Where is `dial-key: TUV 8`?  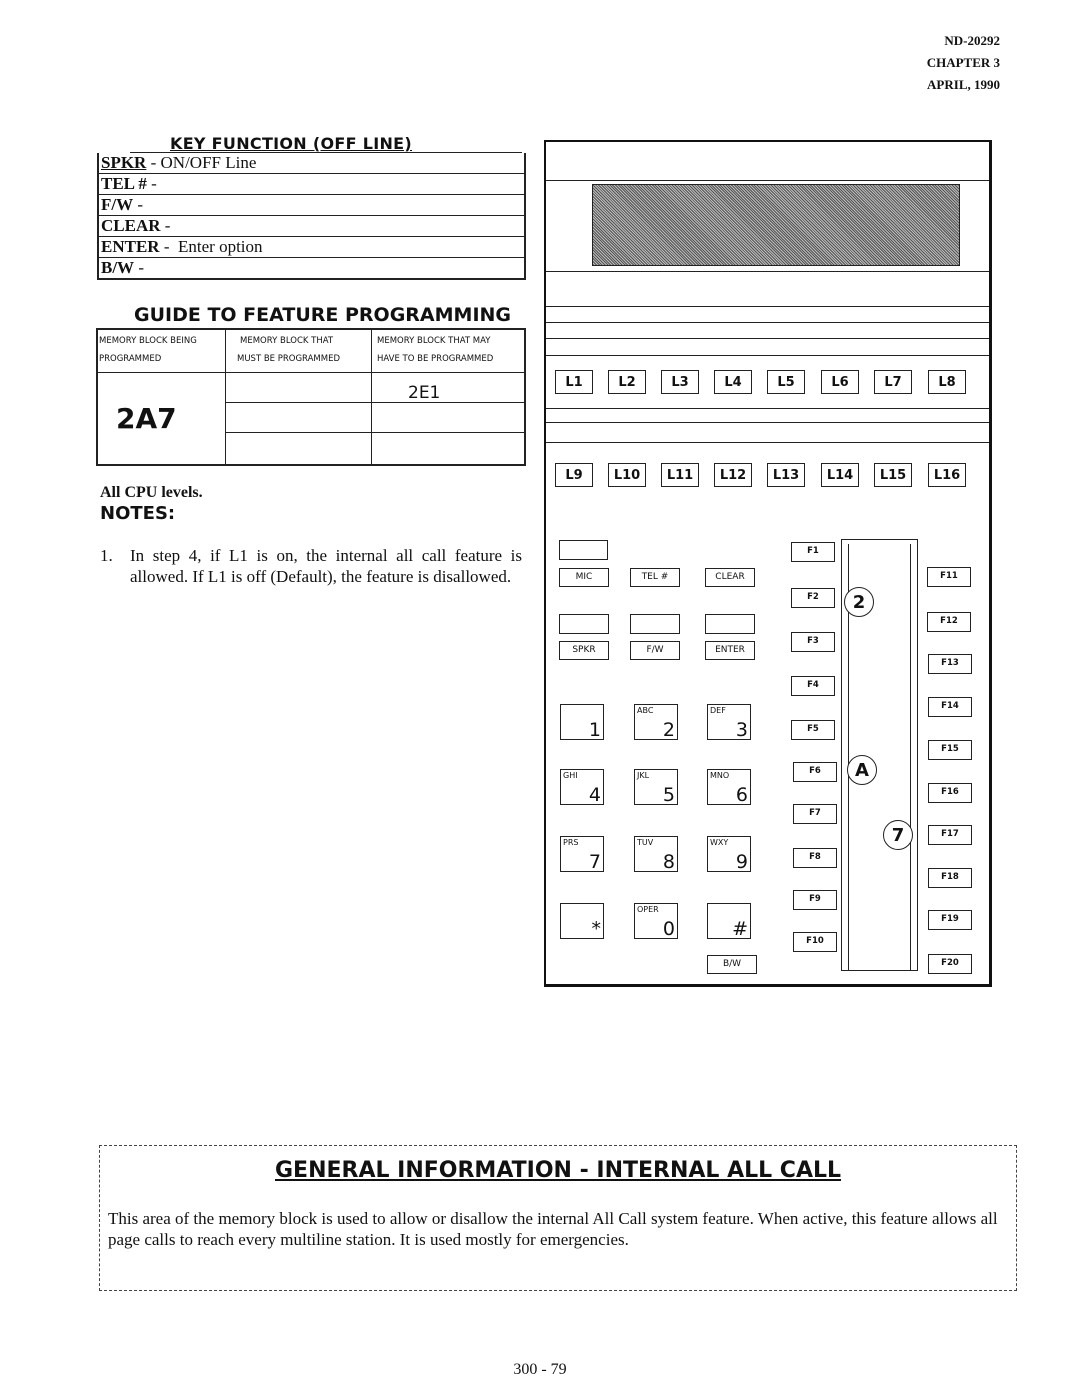
dial-key: TUV 8 is located at coordinates (656, 854).